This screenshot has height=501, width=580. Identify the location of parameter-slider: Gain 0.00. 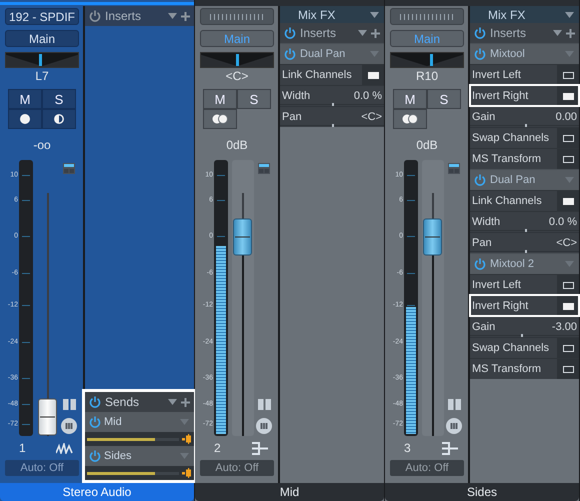
(524, 116).